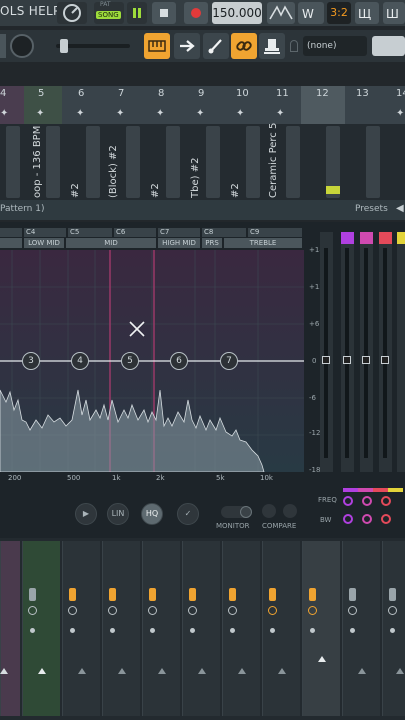 This screenshot has height=720, width=405. Describe the element at coordinates (237, 13) in the screenshot. I see `tempo-display: 150.000` at that location.